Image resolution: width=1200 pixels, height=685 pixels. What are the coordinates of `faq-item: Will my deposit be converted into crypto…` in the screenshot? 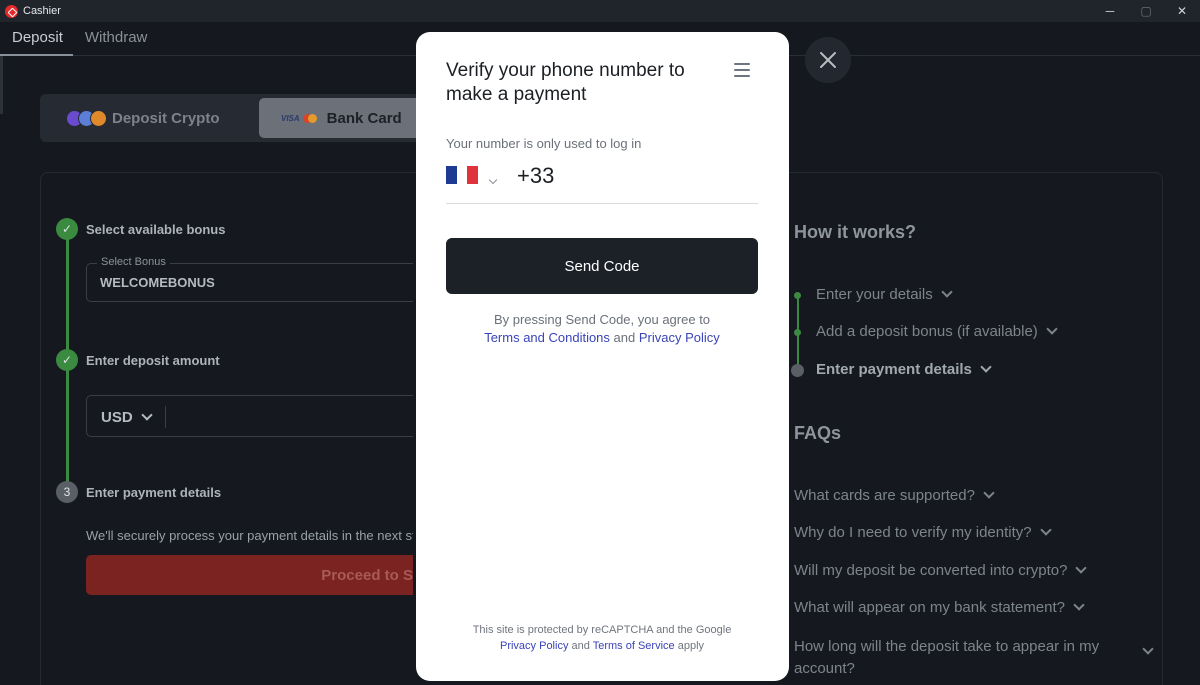 It's located at (941, 570).